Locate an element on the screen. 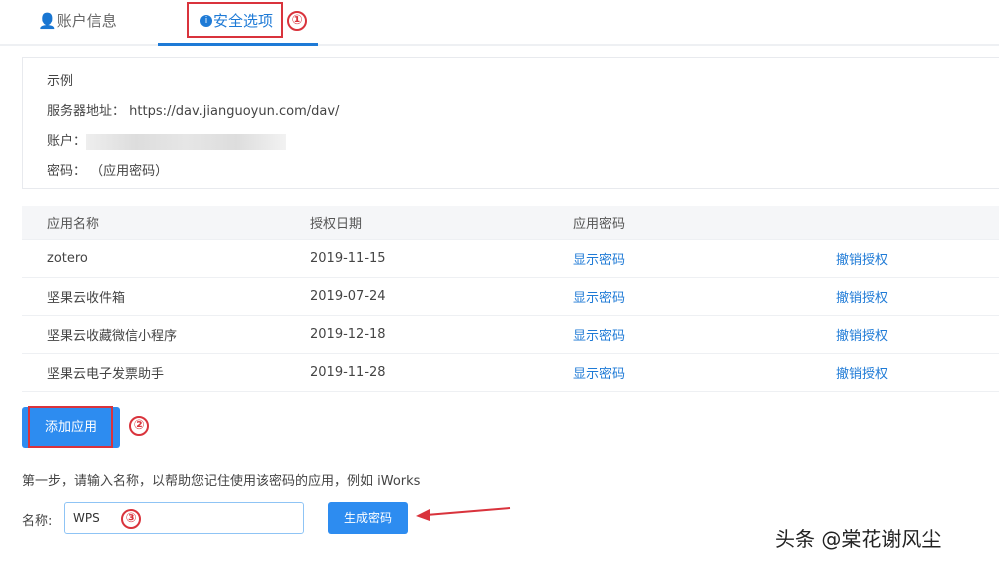 This screenshot has width=999, height=567. password: 密码： （应用密码） is located at coordinates (108, 171).